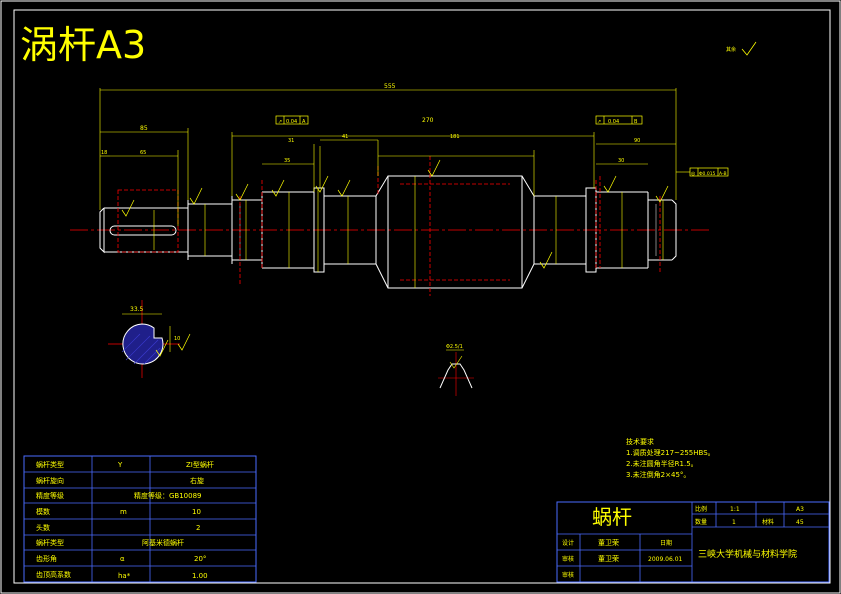 Image resolution: width=841 pixels, height=594 pixels. Describe the element at coordinates (200, 576) in the screenshot. I see `svg-text: 1.00` at that location.